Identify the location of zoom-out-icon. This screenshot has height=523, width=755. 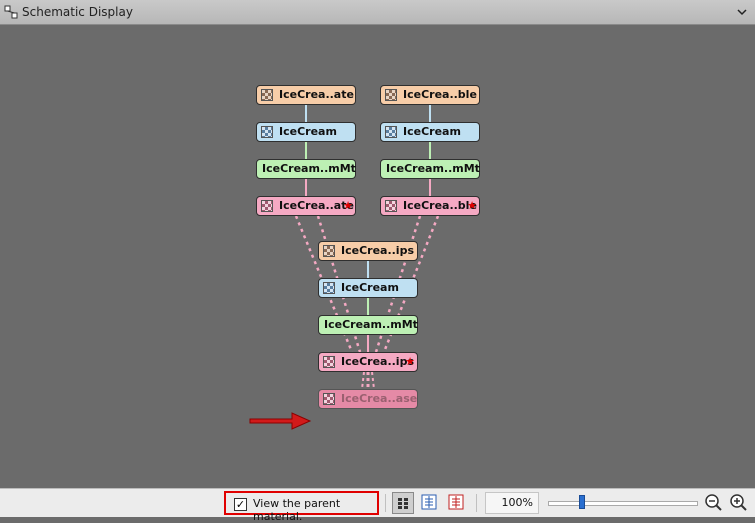
(713, 502).